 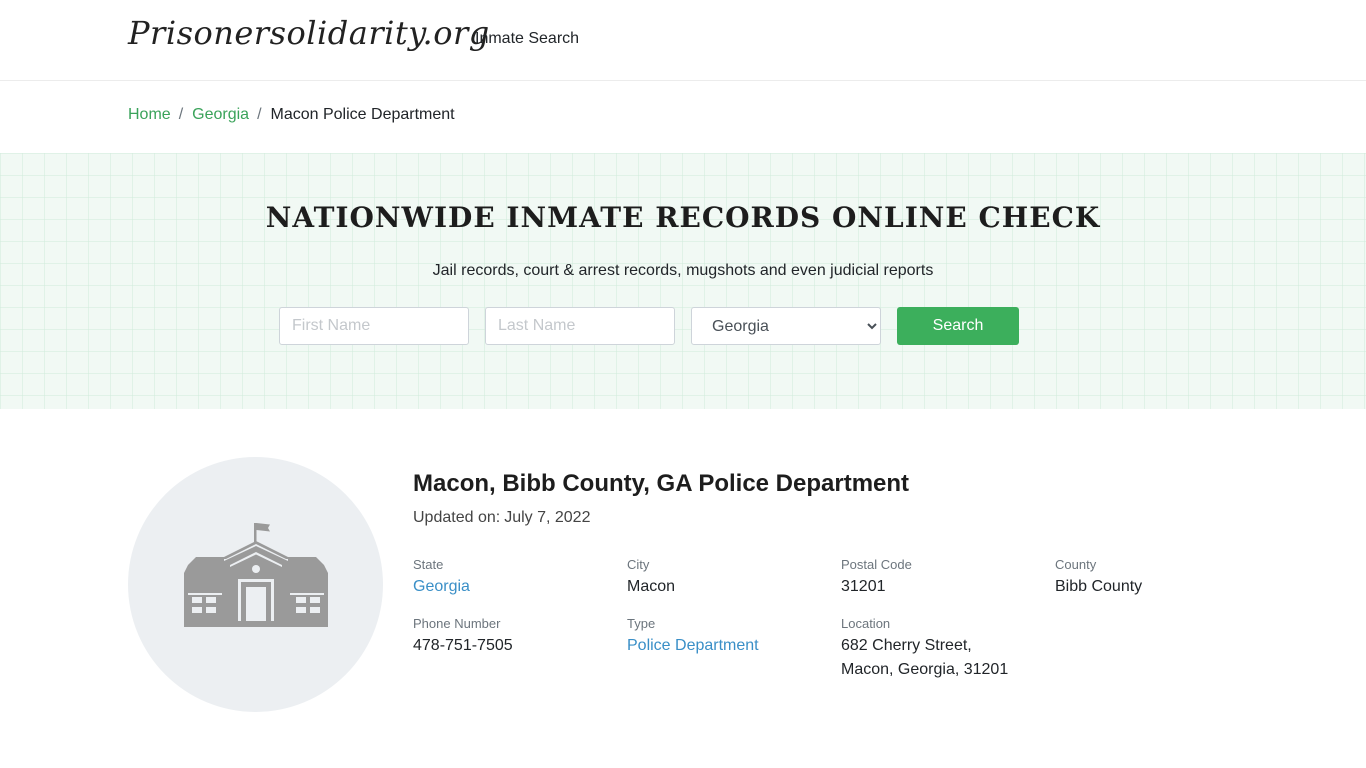 What do you see at coordinates (1076, 564) in the screenshot?
I see `info-label: County` at bounding box center [1076, 564].